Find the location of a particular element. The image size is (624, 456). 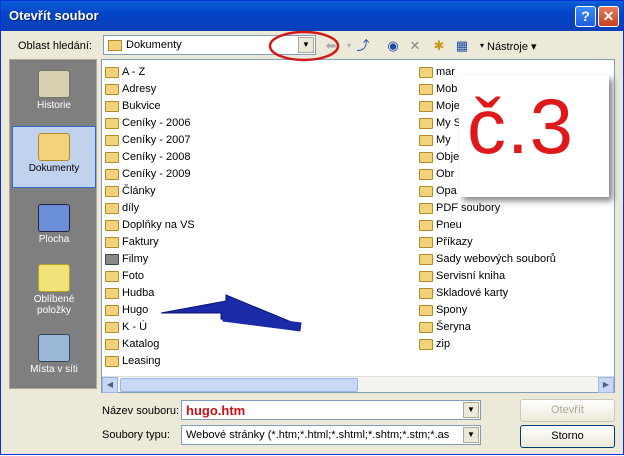

annotation-arrow is located at coordinates (231, 313).